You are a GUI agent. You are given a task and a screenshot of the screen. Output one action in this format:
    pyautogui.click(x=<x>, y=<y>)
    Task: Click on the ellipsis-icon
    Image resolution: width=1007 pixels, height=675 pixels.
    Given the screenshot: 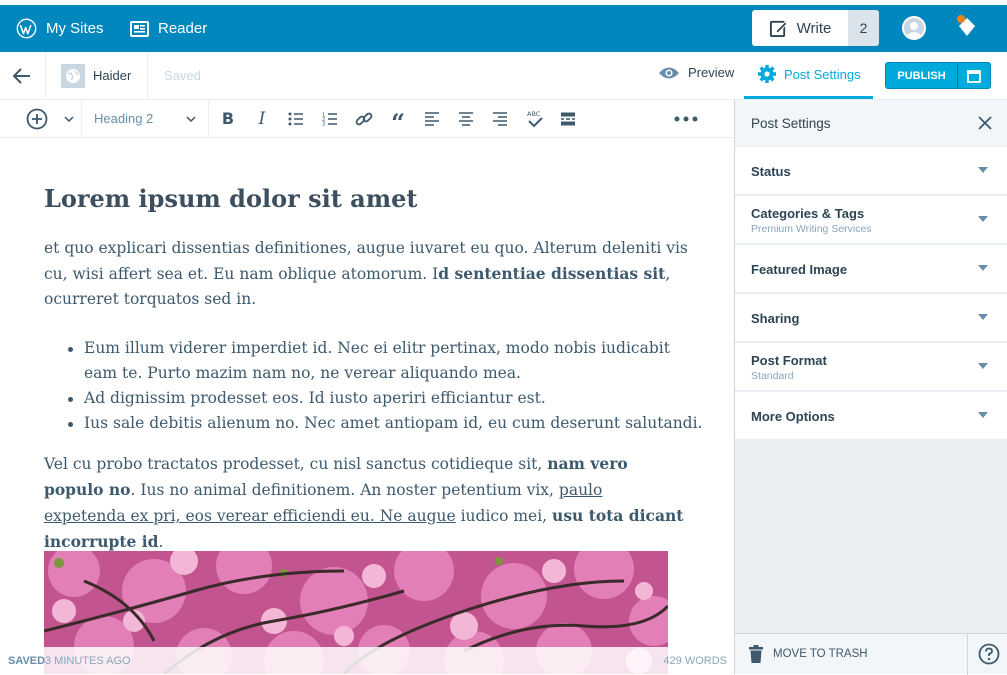 What is the action you would take?
    pyautogui.click(x=686, y=118)
    